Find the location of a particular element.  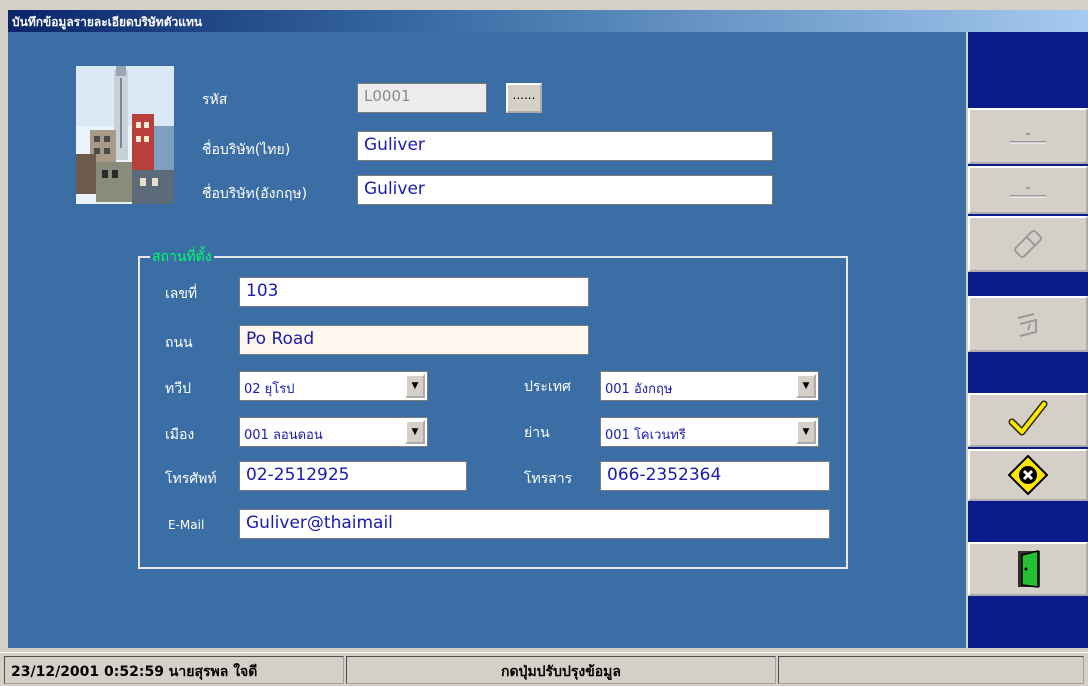

eraser-icon is located at coordinates (1028, 244).